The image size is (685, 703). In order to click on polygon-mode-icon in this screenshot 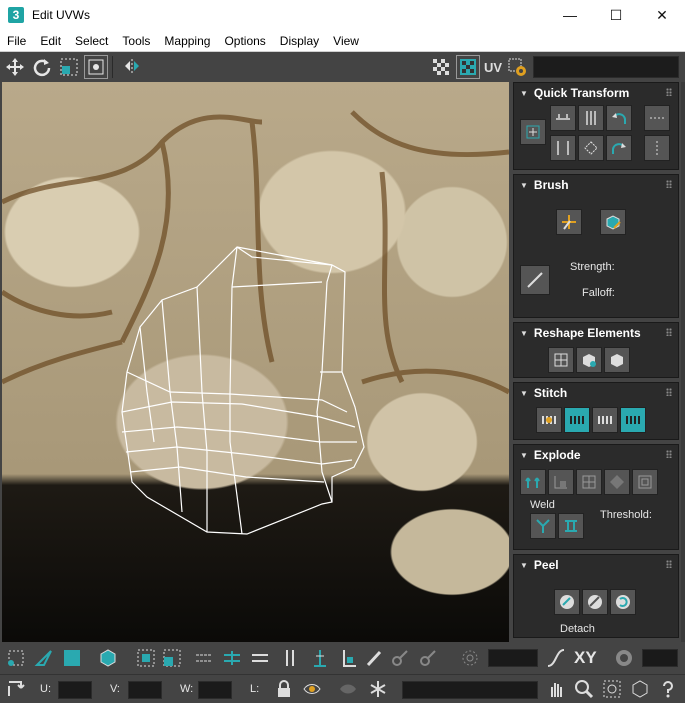, I will do `click(72, 658)`.